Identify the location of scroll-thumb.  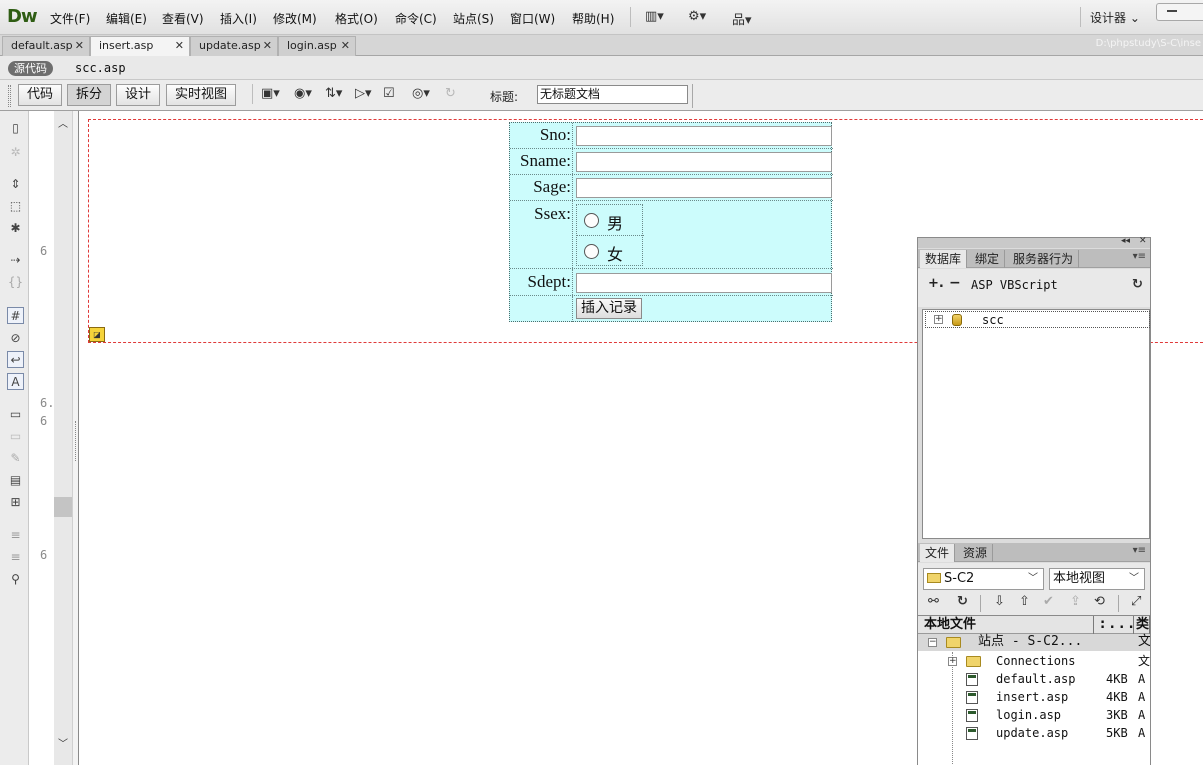
(63, 507).